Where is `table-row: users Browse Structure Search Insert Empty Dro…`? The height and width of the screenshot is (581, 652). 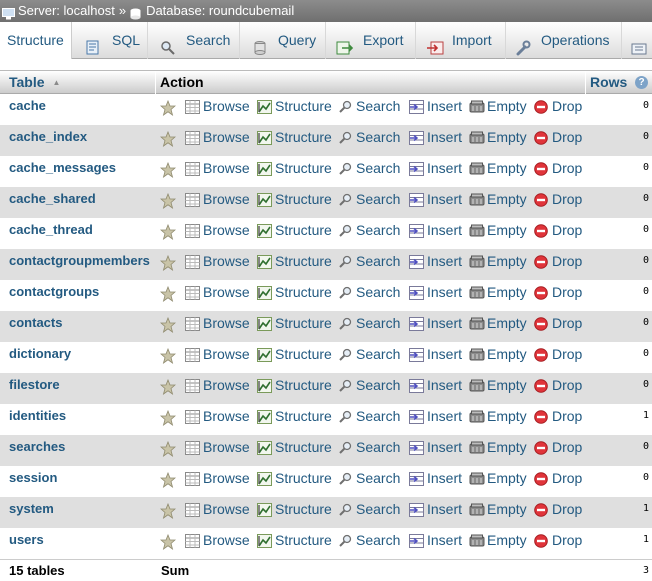 table-row: users Browse Structure Search Insert Empty Dro… is located at coordinates (326, 543).